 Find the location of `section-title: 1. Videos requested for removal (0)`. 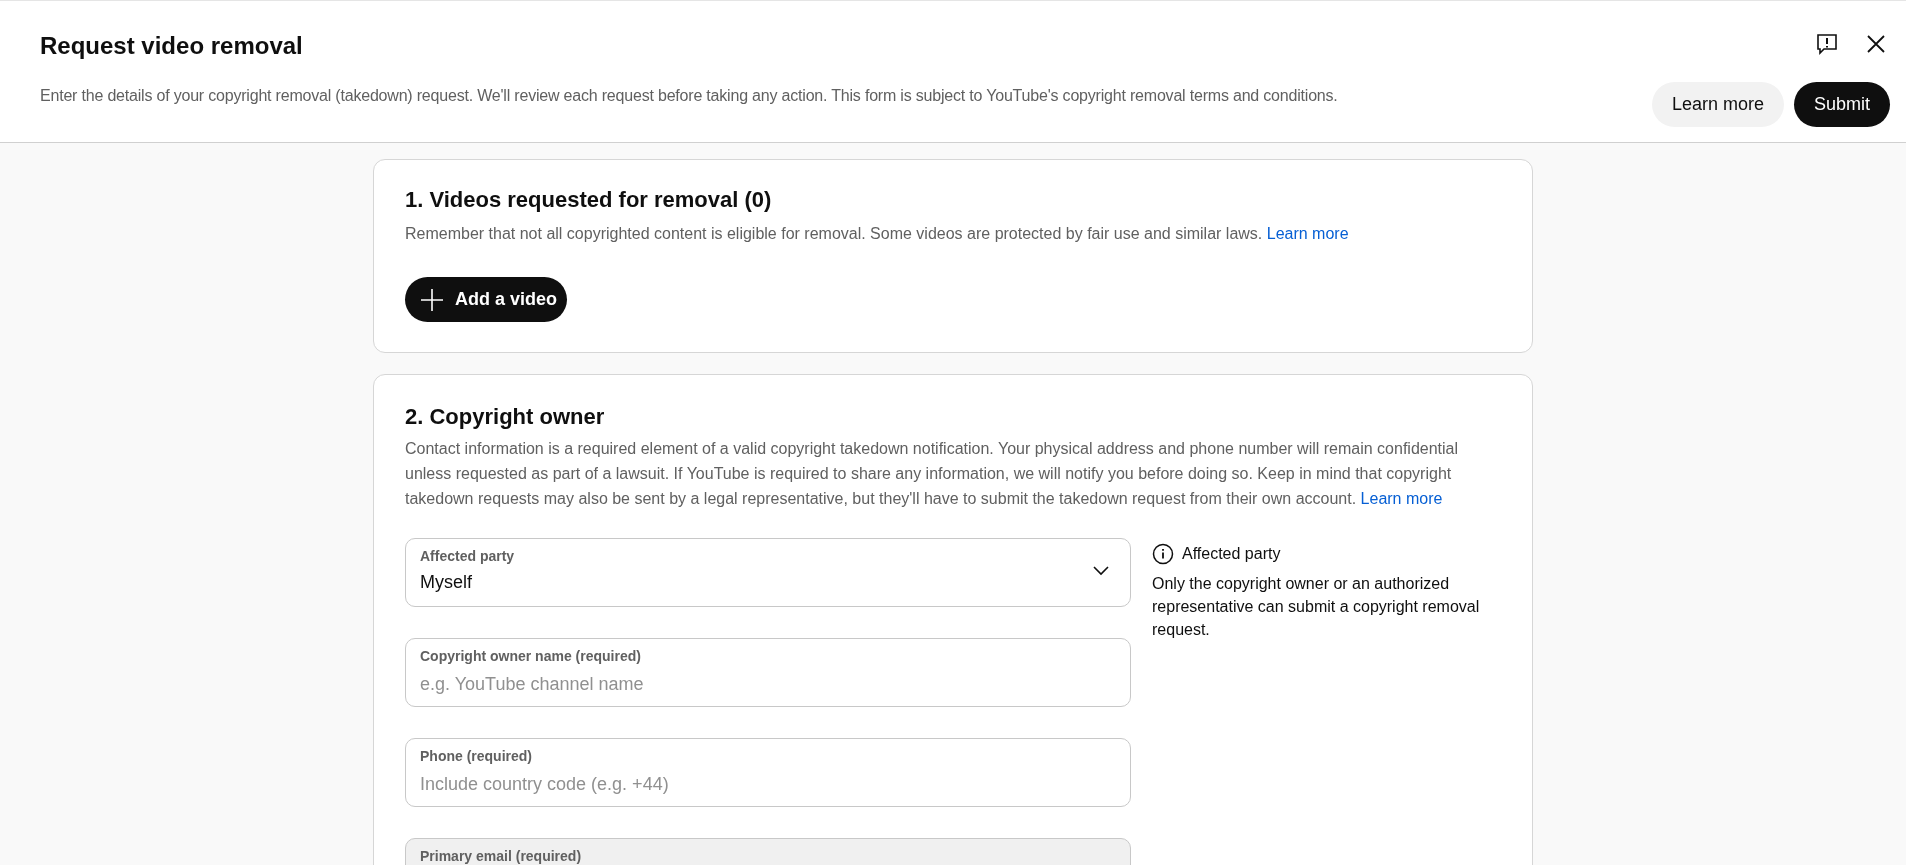

section-title: 1. Videos requested for removal (0) is located at coordinates (589, 200).